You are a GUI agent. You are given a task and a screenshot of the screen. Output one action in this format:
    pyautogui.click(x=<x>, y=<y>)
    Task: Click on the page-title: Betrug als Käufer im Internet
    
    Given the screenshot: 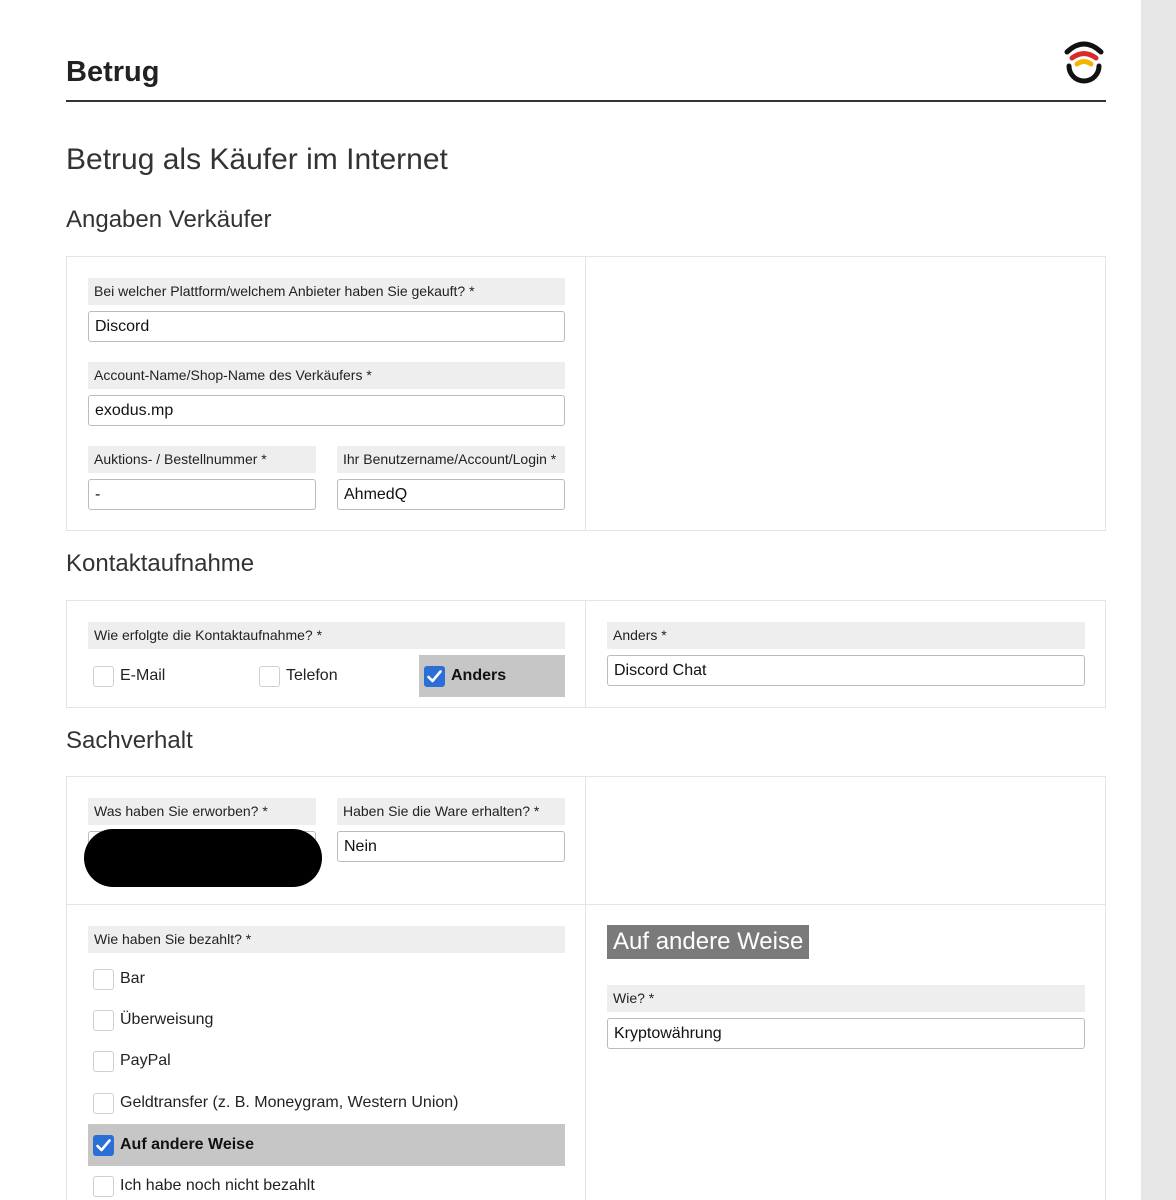 What is the action you would take?
    pyautogui.click(x=257, y=159)
    